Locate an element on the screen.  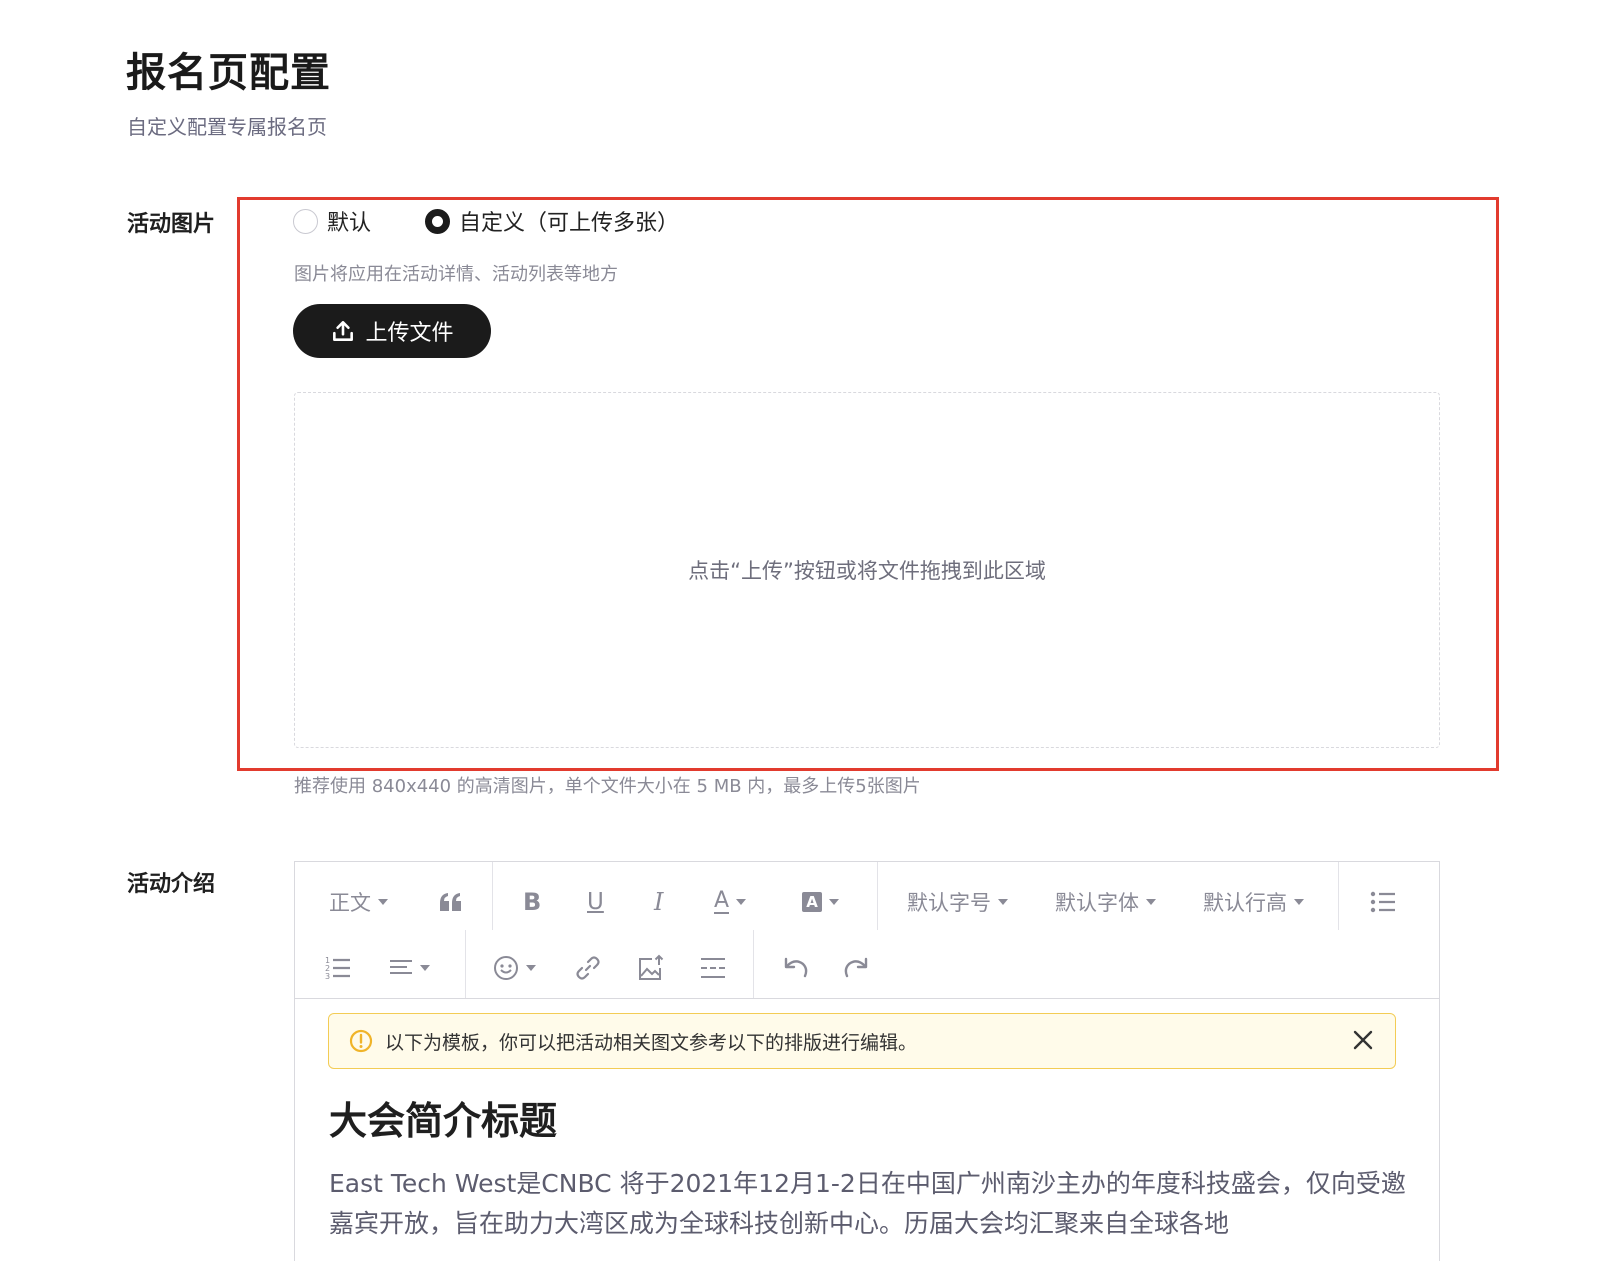
image-field-label: 活动图片 is located at coordinates (171, 224).